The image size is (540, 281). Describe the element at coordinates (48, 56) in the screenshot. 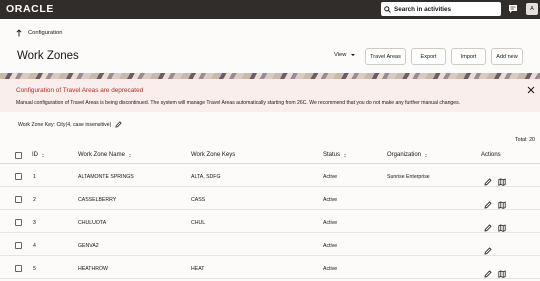

I see `page-title: Work Zones` at that location.